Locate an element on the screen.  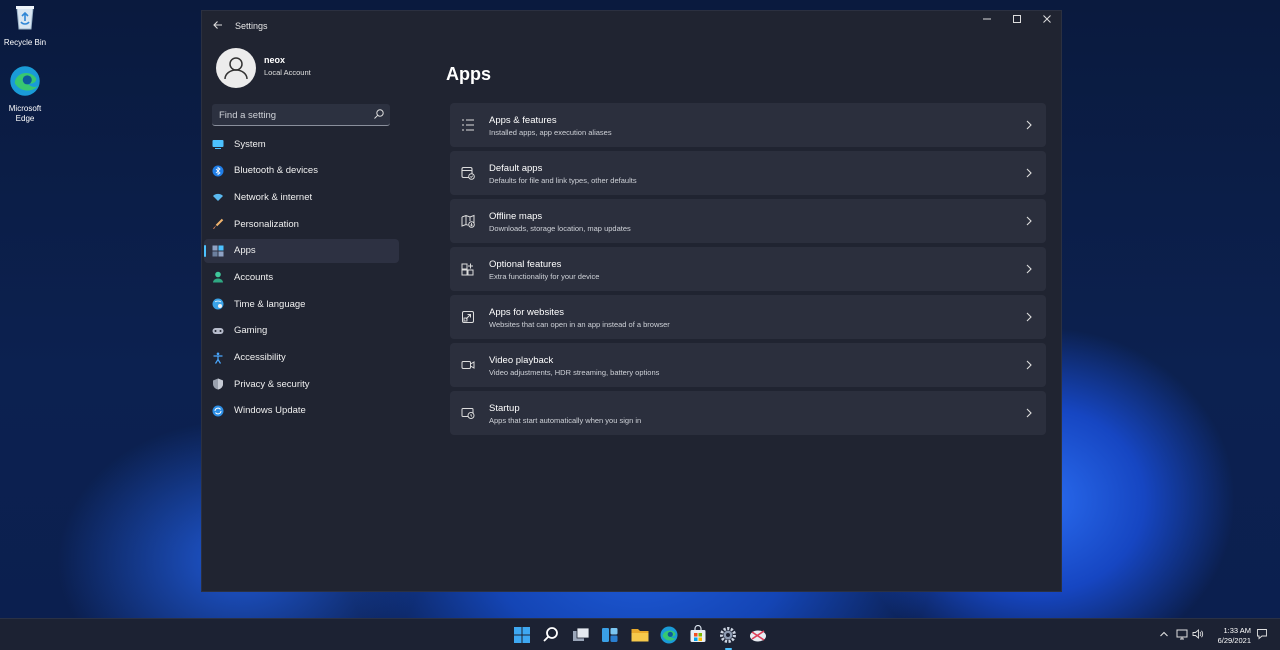
taskbar-clock: 1:33 AM 6/29/2021 is located at coordinates (1234, 636).